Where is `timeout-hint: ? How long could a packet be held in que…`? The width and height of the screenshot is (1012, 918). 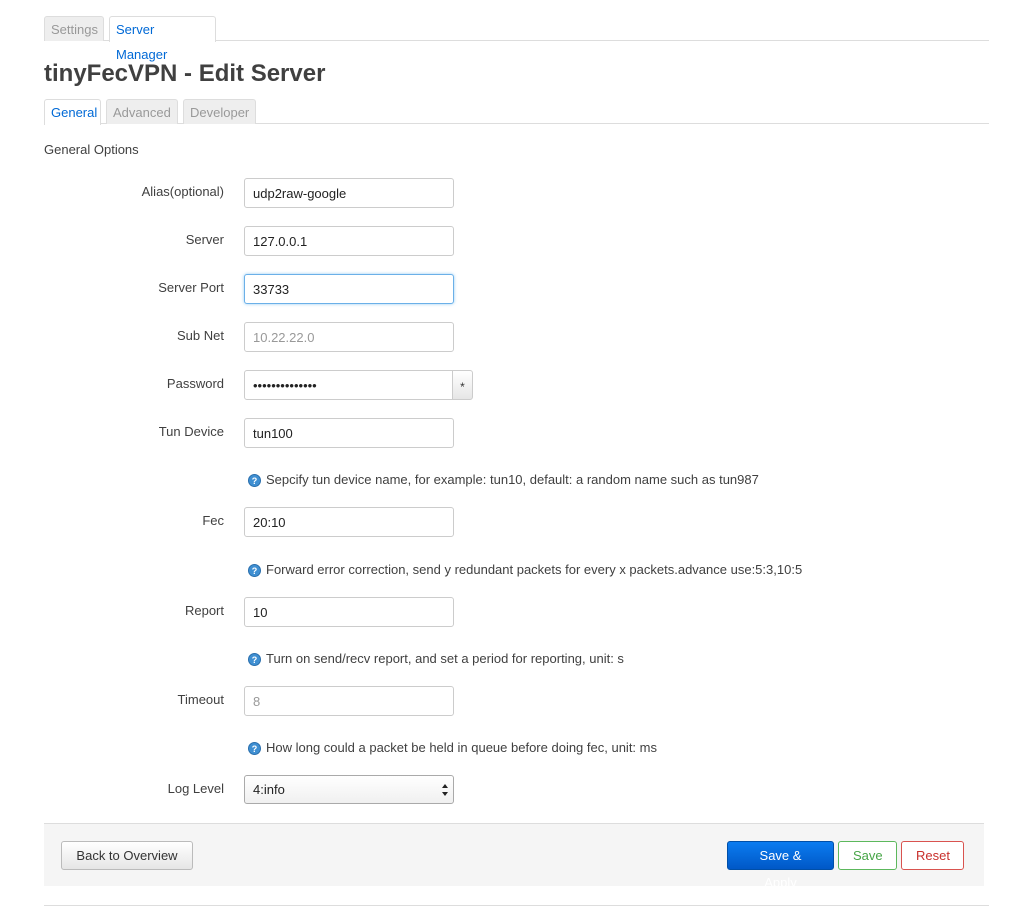
timeout-hint: ? How long could a packet be held in que… is located at coordinates (452, 748).